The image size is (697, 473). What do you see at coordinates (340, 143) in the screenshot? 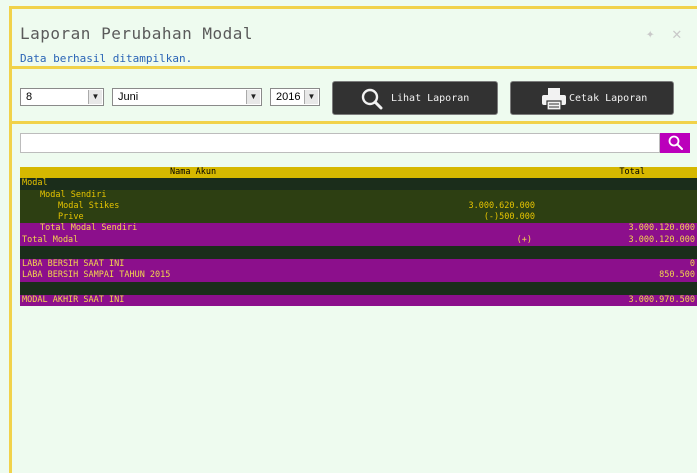
I see `search-input` at bounding box center [340, 143].